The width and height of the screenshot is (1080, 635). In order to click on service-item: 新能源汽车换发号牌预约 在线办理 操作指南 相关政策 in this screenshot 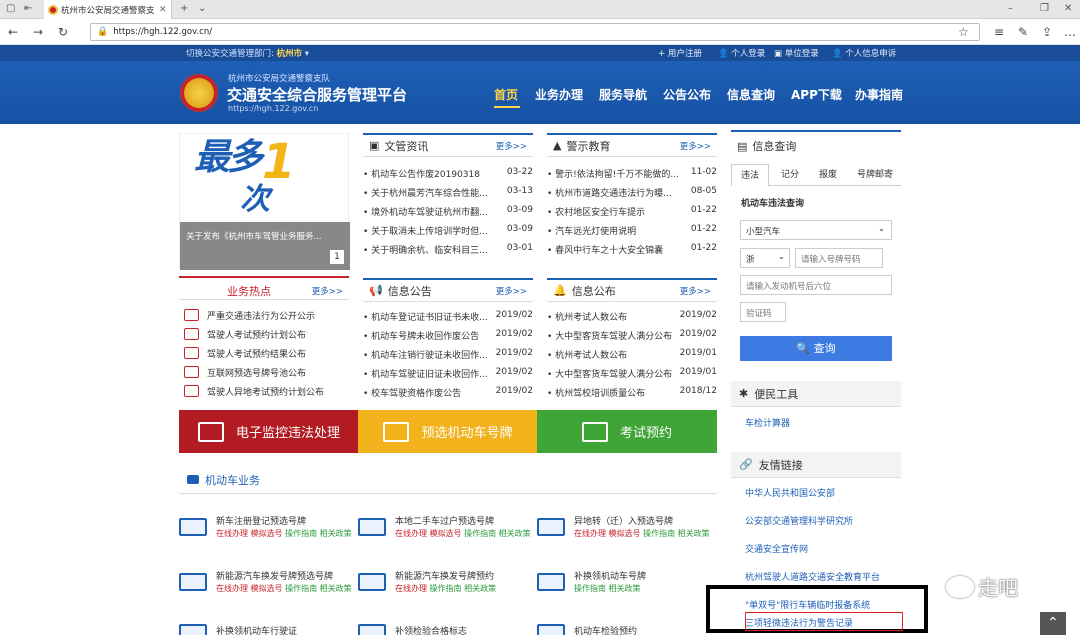, I will do `click(446, 587)`.